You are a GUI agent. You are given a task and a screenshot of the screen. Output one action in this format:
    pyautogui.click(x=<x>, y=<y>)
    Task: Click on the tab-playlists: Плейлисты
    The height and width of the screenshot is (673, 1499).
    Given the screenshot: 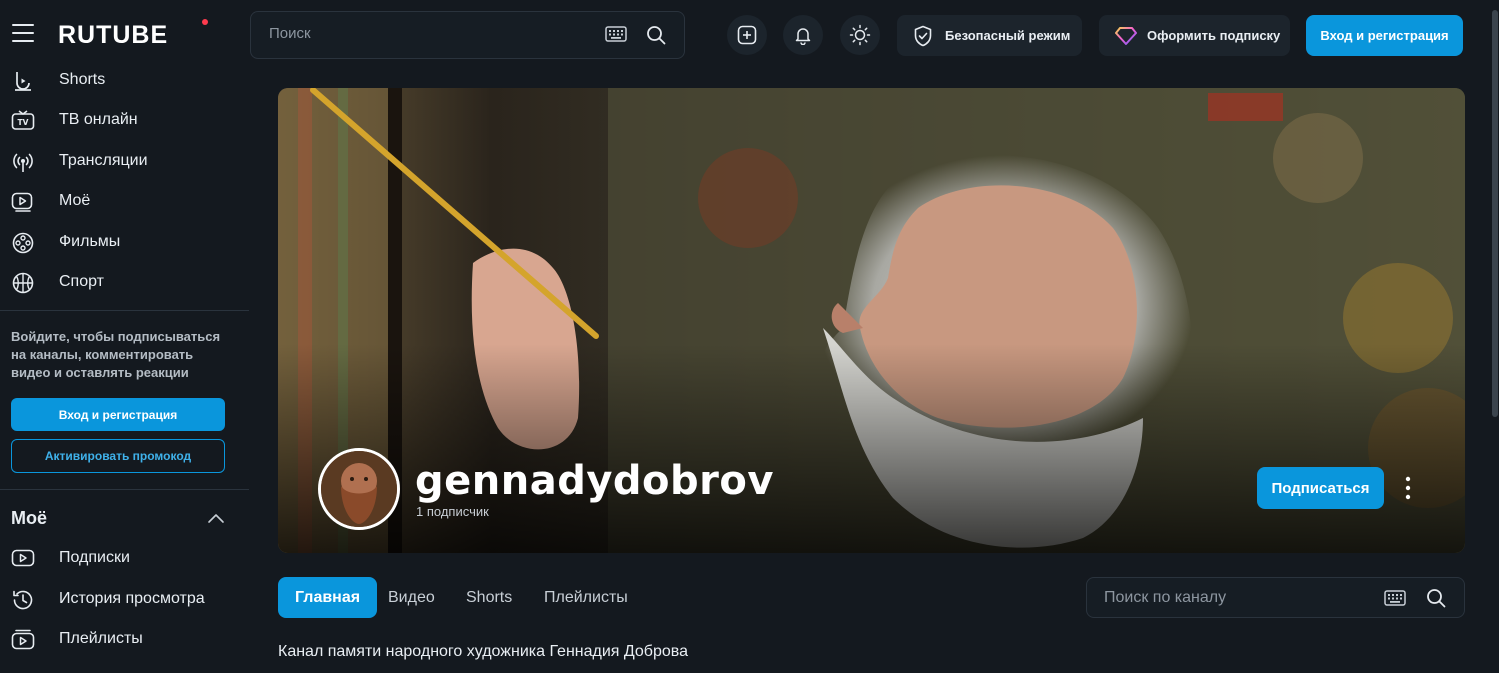 What is the action you would take?
    pyautogui.click(x=586, y=597)
    